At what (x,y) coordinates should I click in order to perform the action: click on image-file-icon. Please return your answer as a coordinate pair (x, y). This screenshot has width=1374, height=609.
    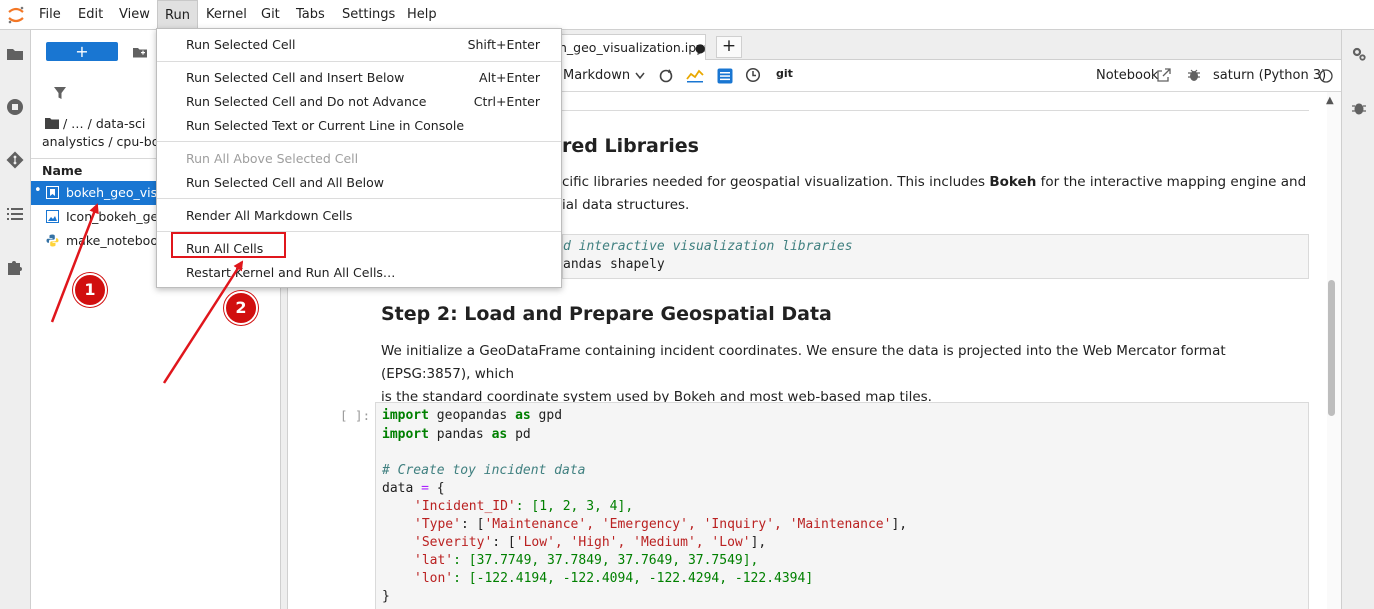
    Looking at the image, I should click on (52, 216).